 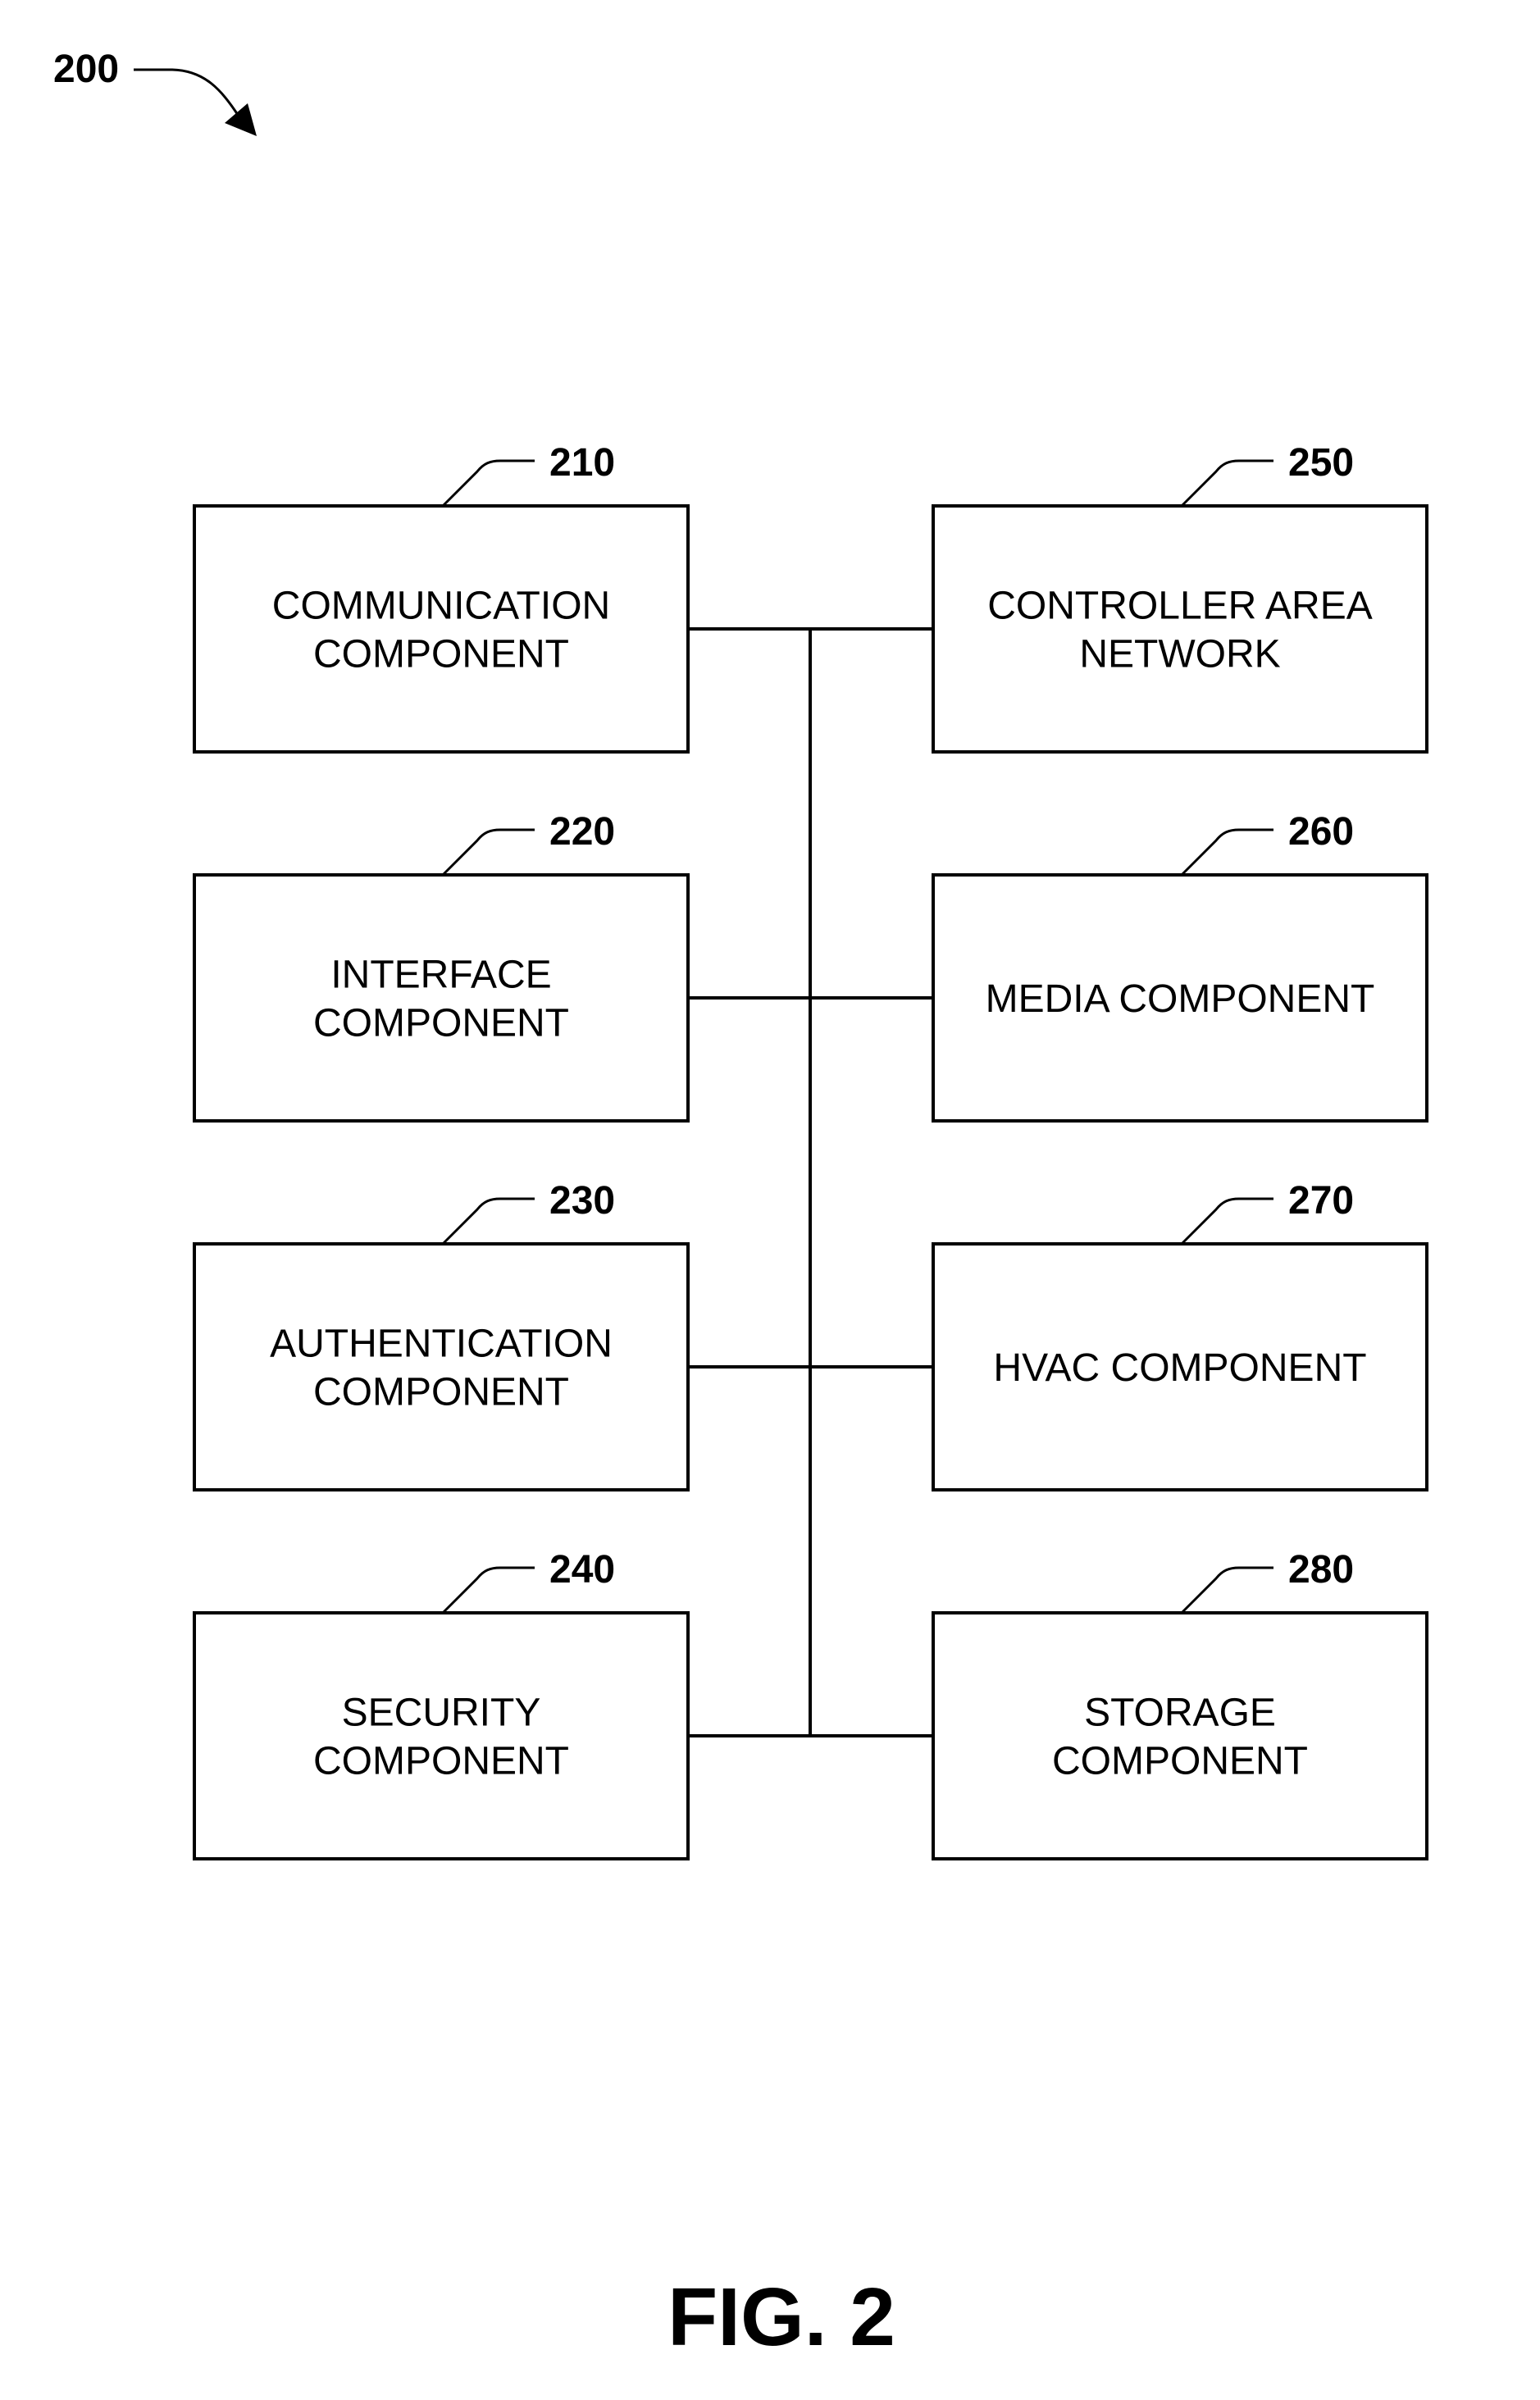 What do you see at coordinates (582, 832) in the screenshot?
I see `reference-number: 220` at bounding box center [582, 832].